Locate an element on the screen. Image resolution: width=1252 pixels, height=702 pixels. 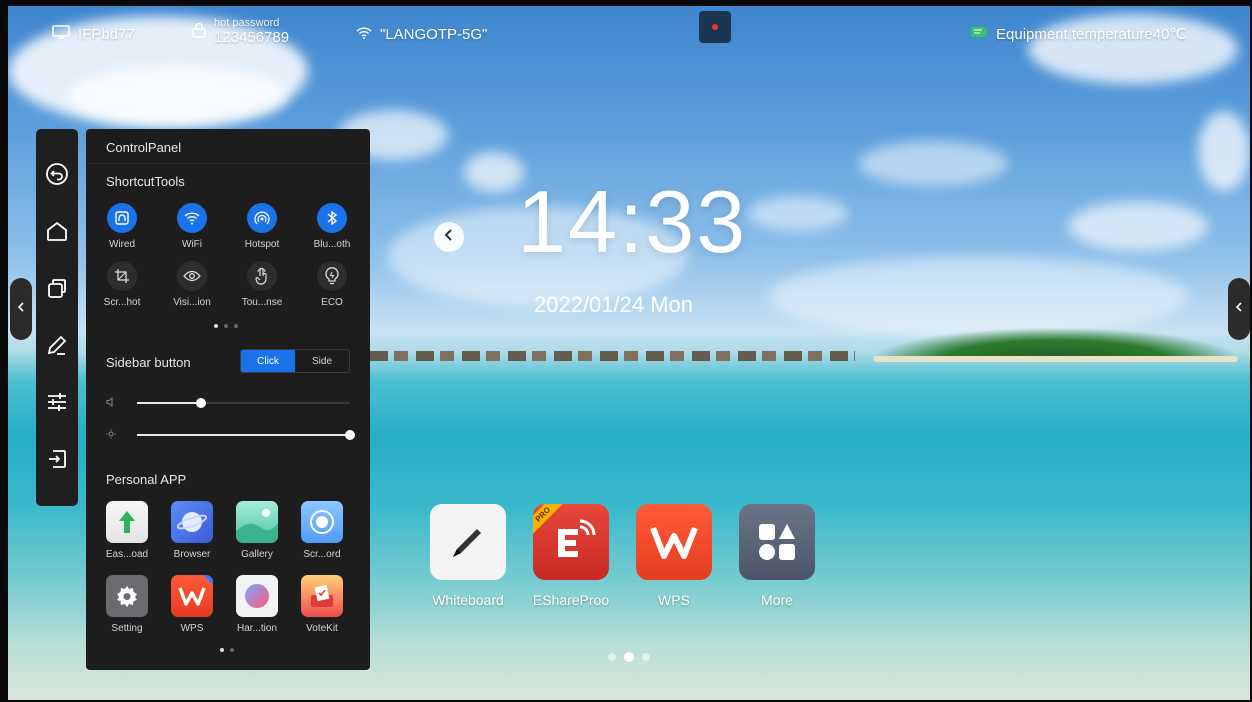
app-label: Har...tion is located at coordinates (257, 628).